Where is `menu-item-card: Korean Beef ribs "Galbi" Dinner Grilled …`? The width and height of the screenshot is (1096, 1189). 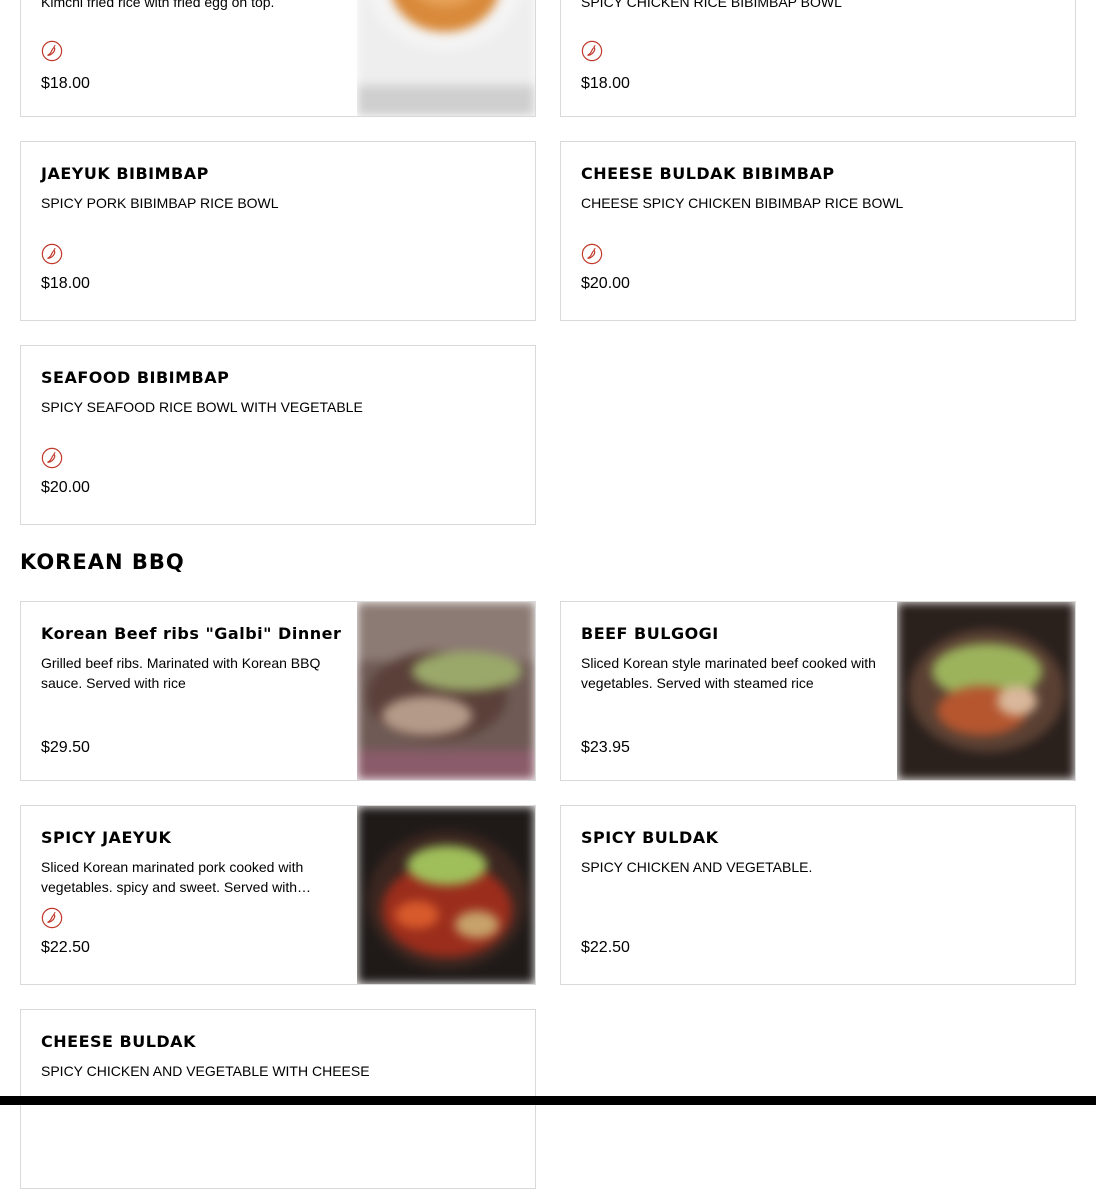 menu-item-card: Korean Beef ribs "Galbi" Dinner Grilled … is located at coordinates (278, 691).